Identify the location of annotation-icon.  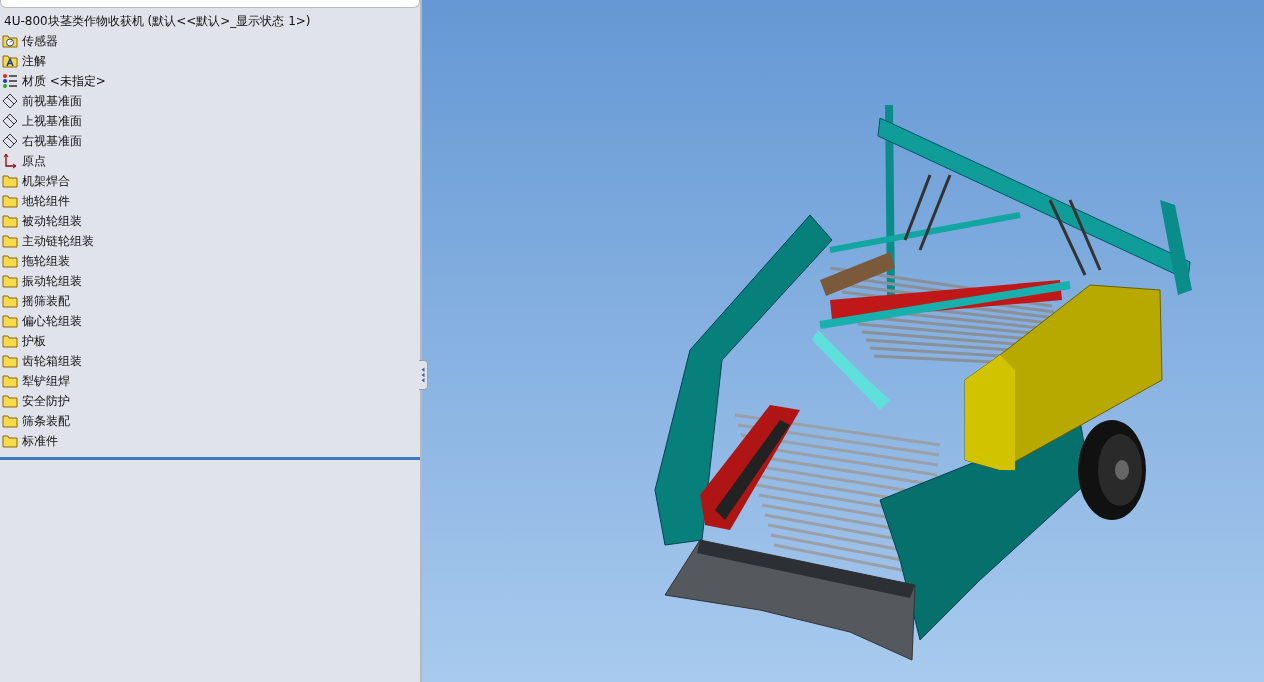
(10, 61).